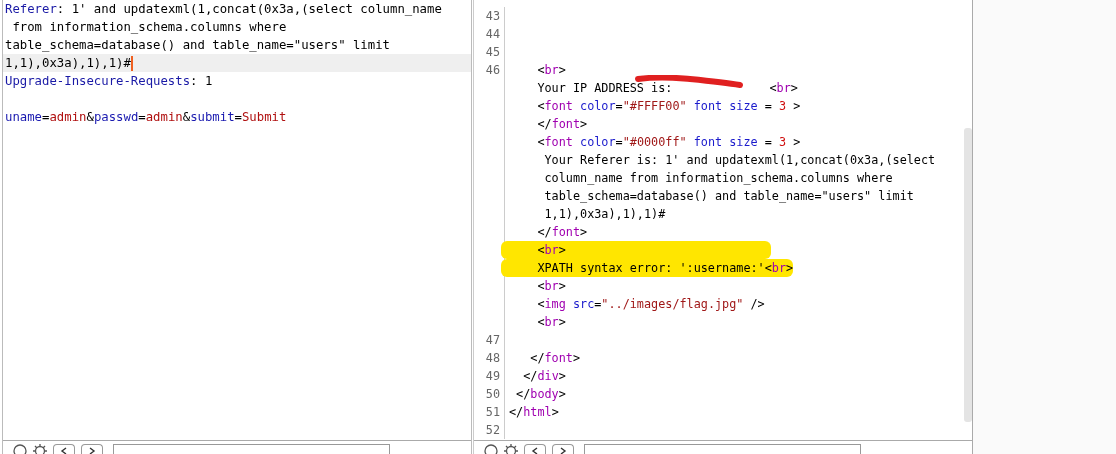  What do you see at coordinates (492, 394) in the screenshot?
I see `line-number: 50` at bounding box center [492, 394].